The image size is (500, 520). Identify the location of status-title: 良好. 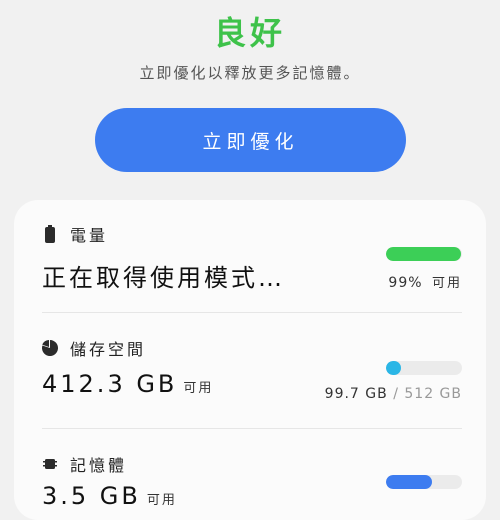
(249, 33).